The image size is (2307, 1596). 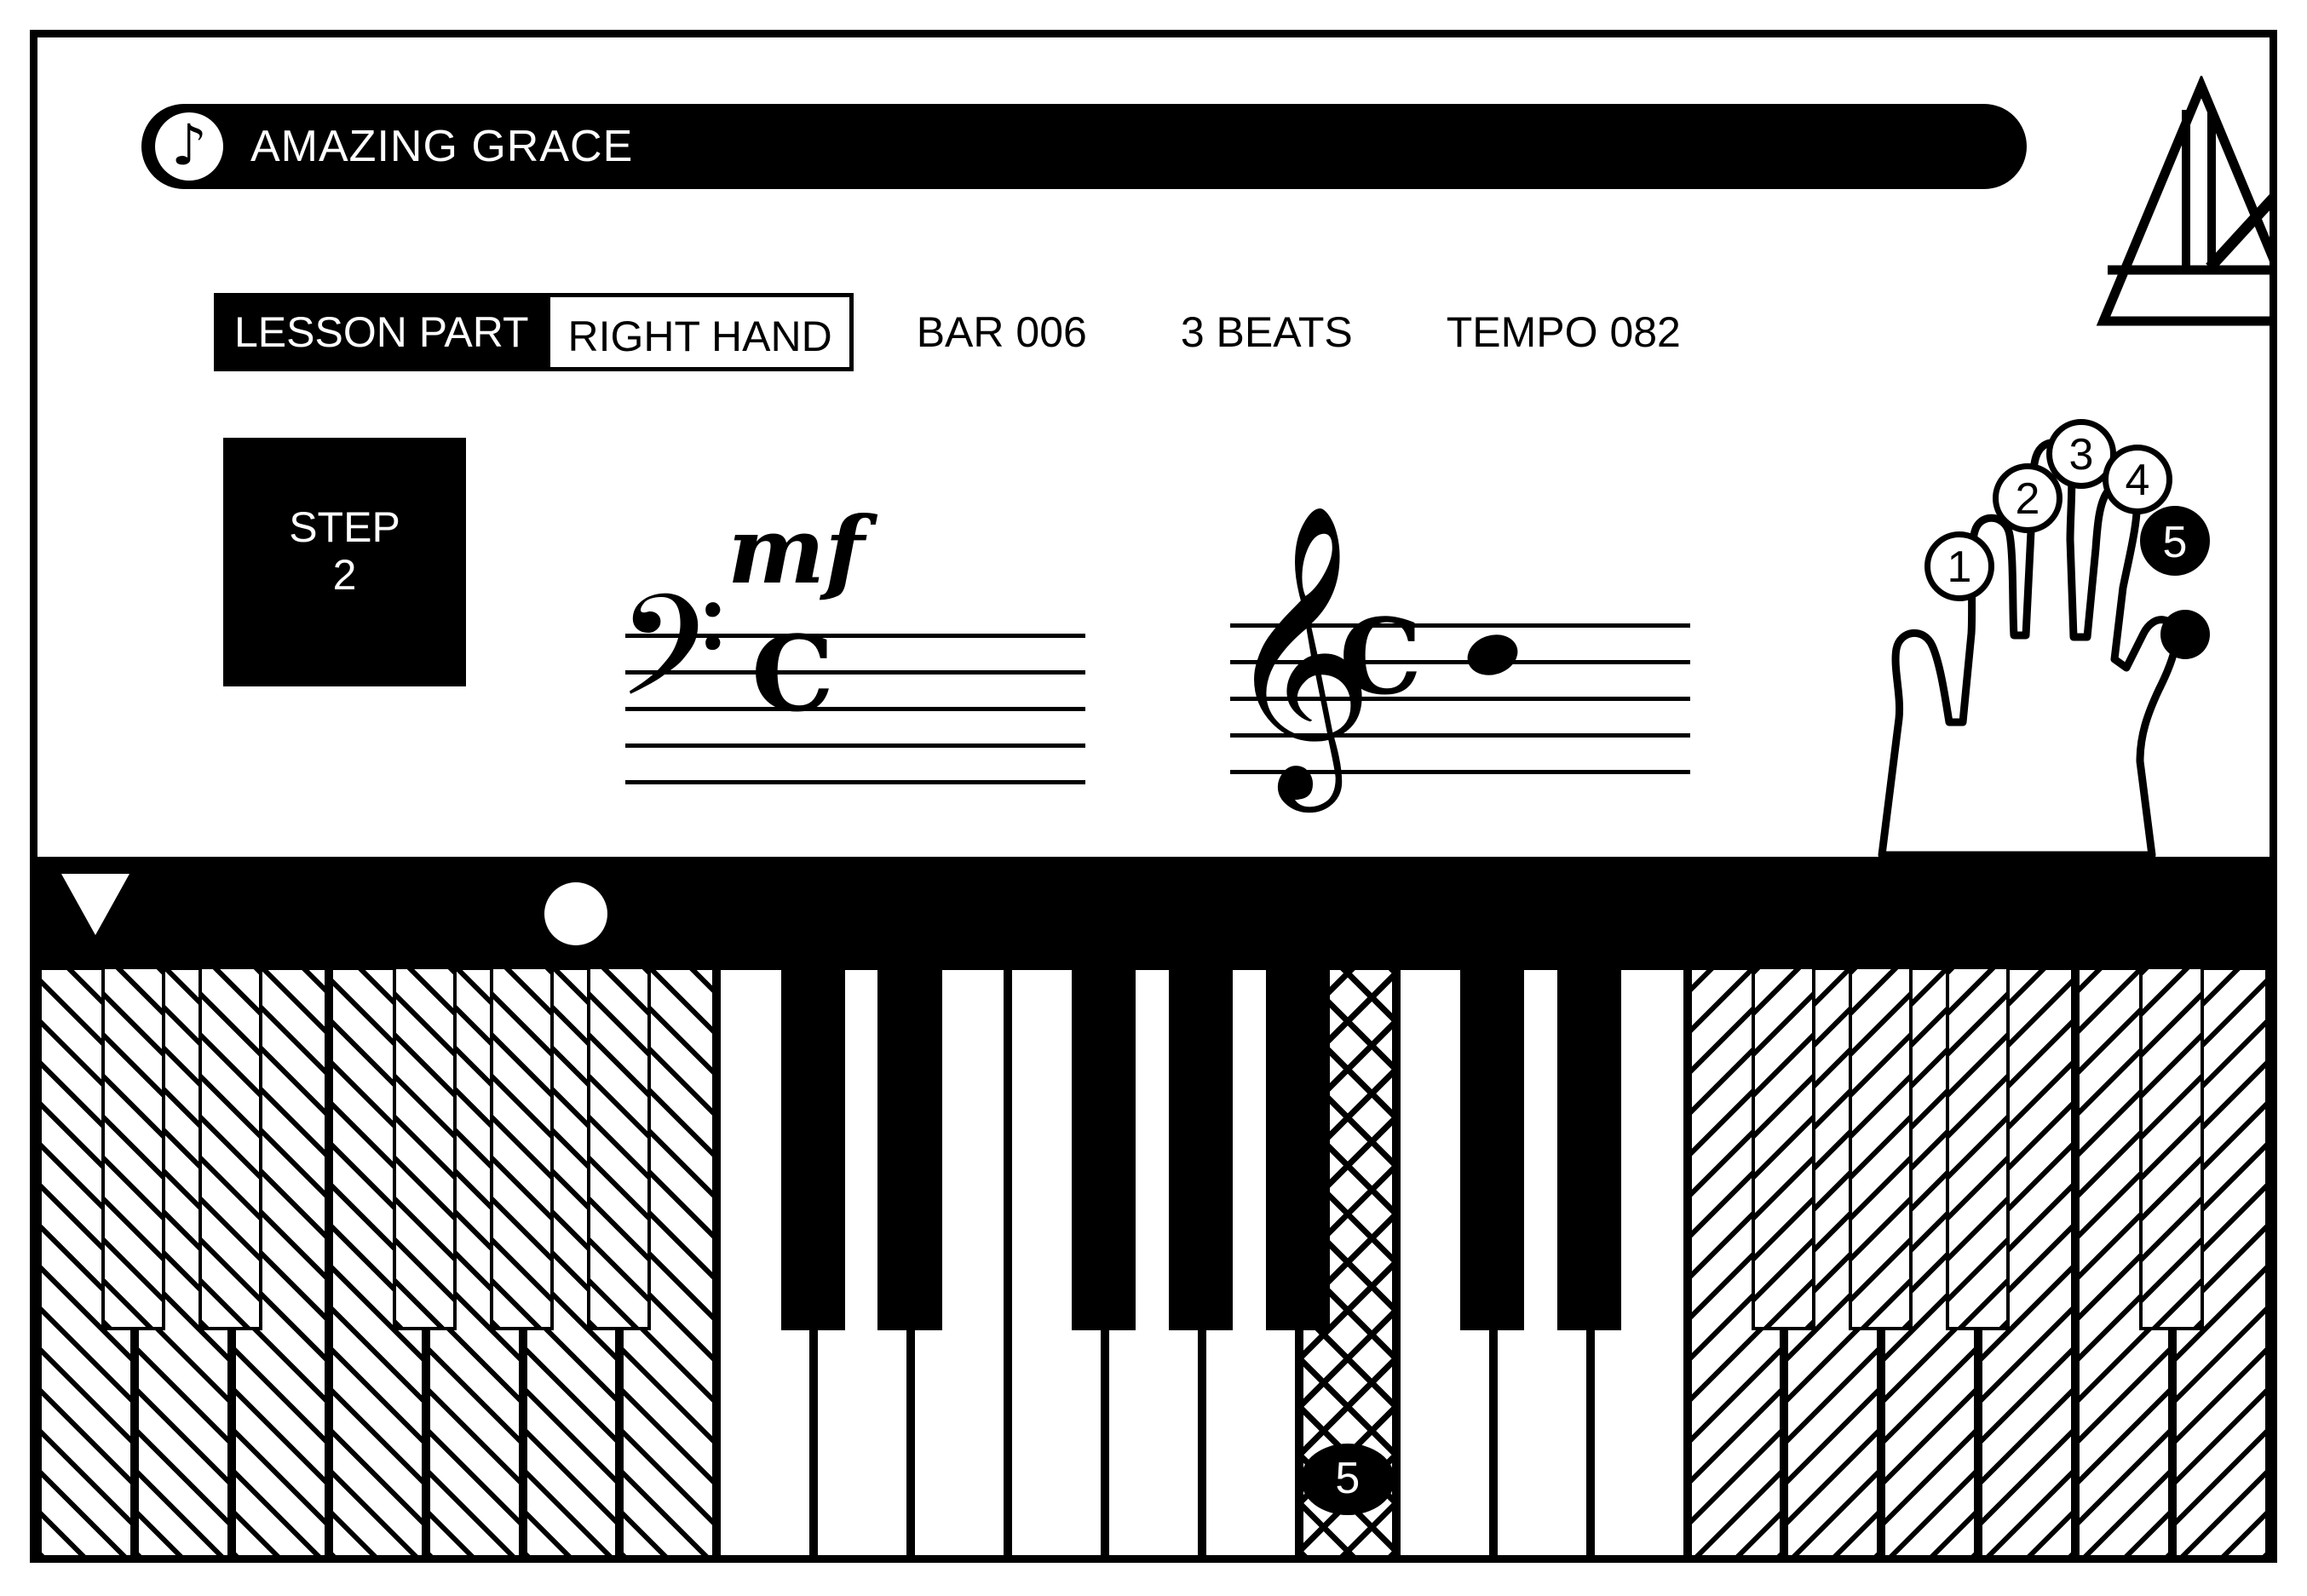 I want to click on treble-time-signature: C, so click(x=1381, y=656).